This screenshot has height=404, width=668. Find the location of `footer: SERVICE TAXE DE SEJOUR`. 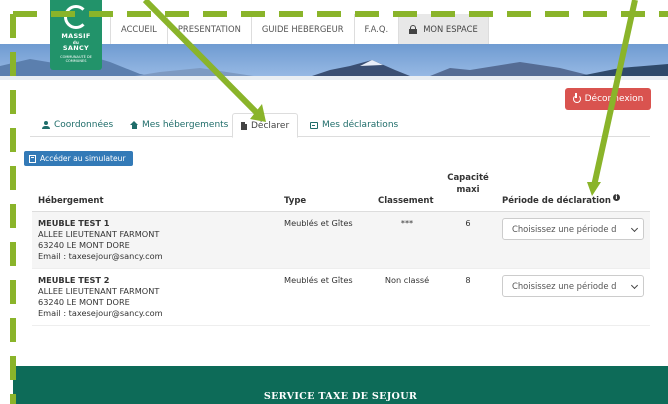

footer: SERVICE TAXE DE SEJOUR is located at coordinates (340, 385).